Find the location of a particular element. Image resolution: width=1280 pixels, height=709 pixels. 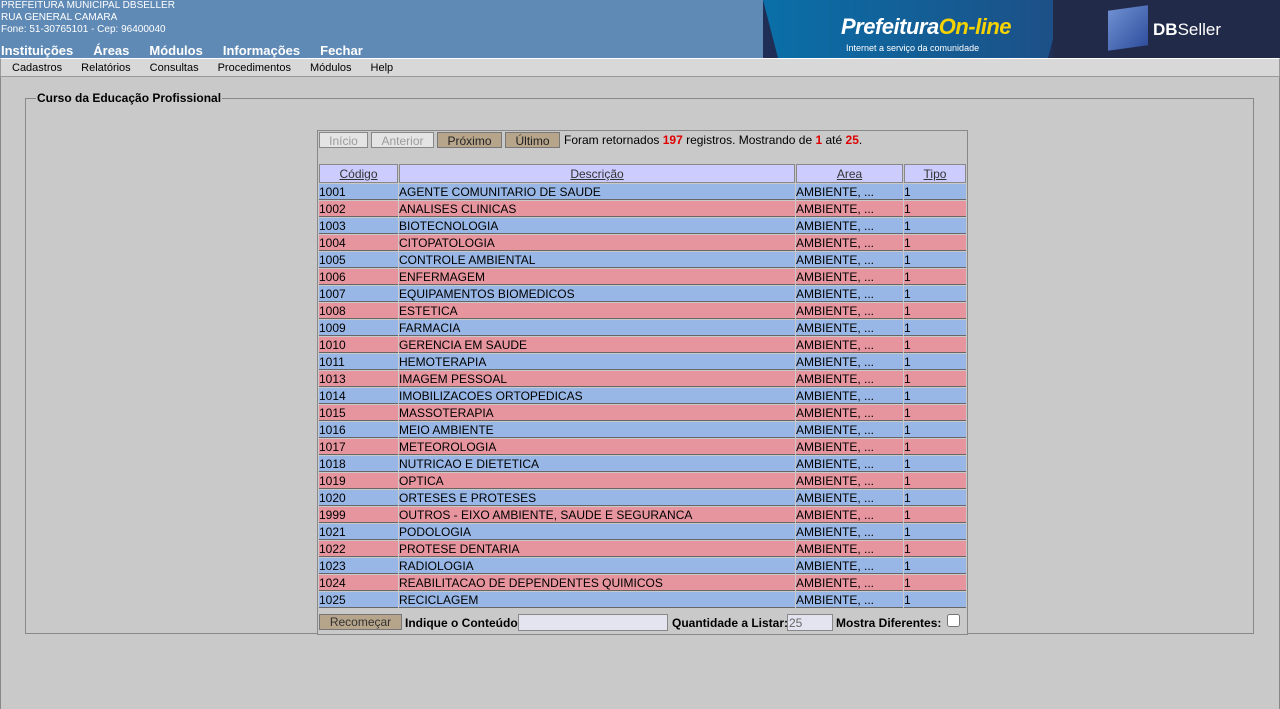

cell-descricao: HEMOTERAPIA is located at coordinates (597, 362).